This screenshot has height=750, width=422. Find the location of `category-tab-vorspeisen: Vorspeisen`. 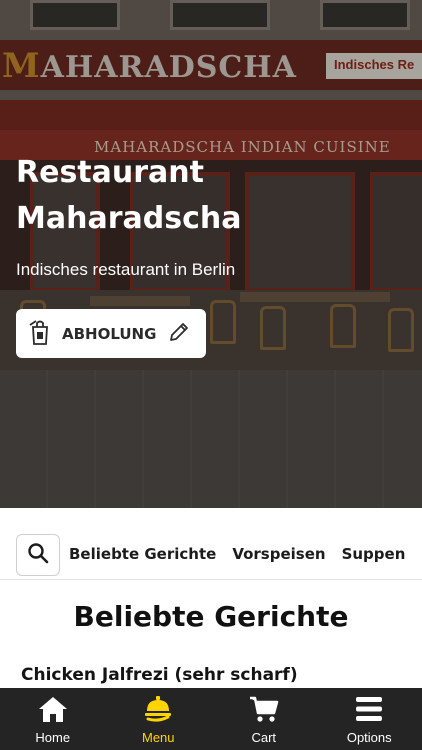

category-tab-vorspeisen: Vorspeisen is located at coordinates (278, 554).